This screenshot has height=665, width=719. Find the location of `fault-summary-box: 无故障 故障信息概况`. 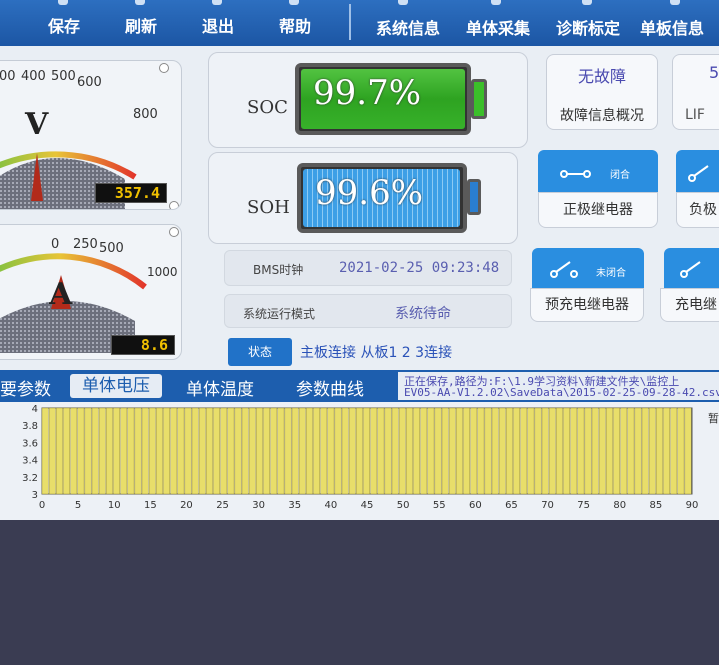

fault-summary-box: 无故障 故障信息概况 is located at coordinates (602, 92).